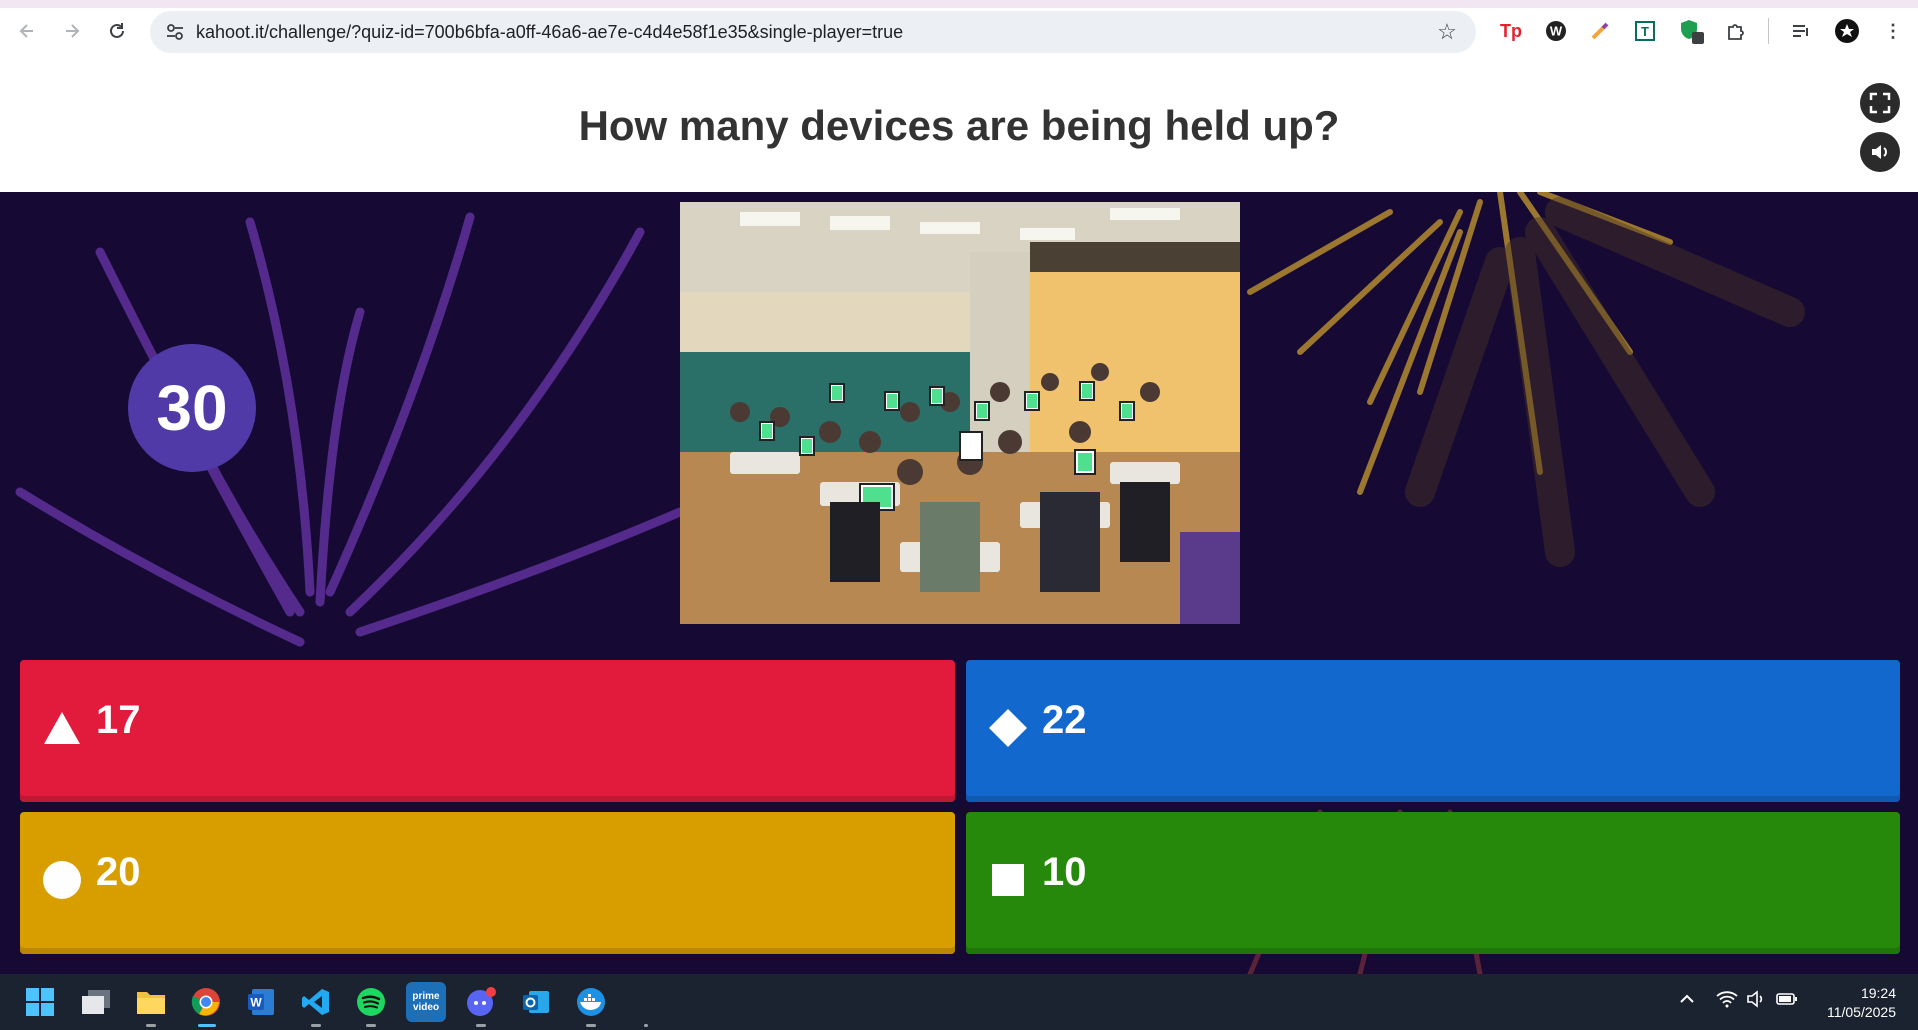 Image resolution: width=1918 pixels, height=1030 pixels. Describe the element at coordinates (192, 408) in the screenshot. I see `countdown-timer: 30` at that location.